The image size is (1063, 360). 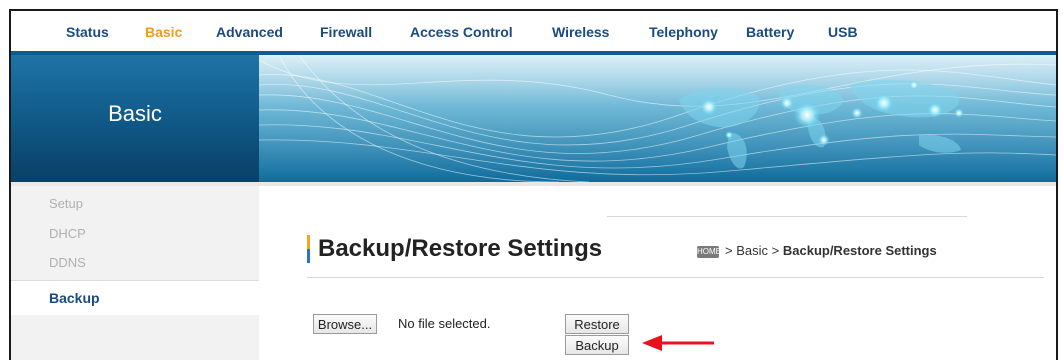 What do you see at coordinates (309, 249) in the screenshot?
I see `title-accent-bar` at bounding box center [309, 249].